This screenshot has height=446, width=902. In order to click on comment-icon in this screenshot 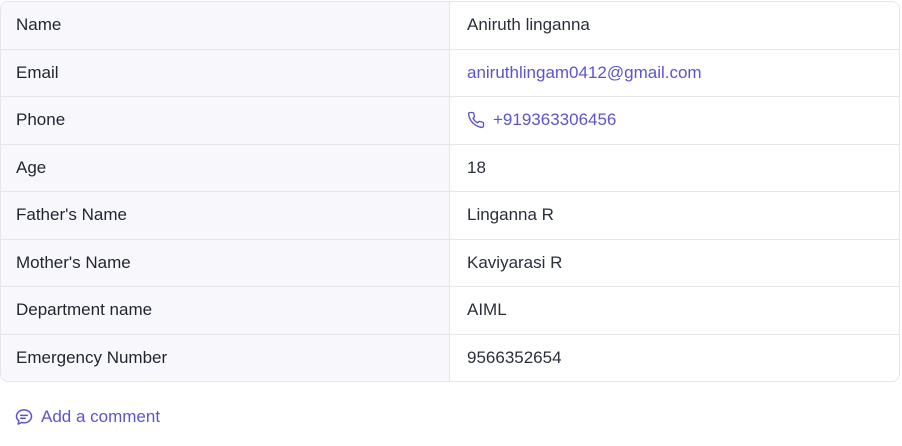, I will do `click(24, 417)`.